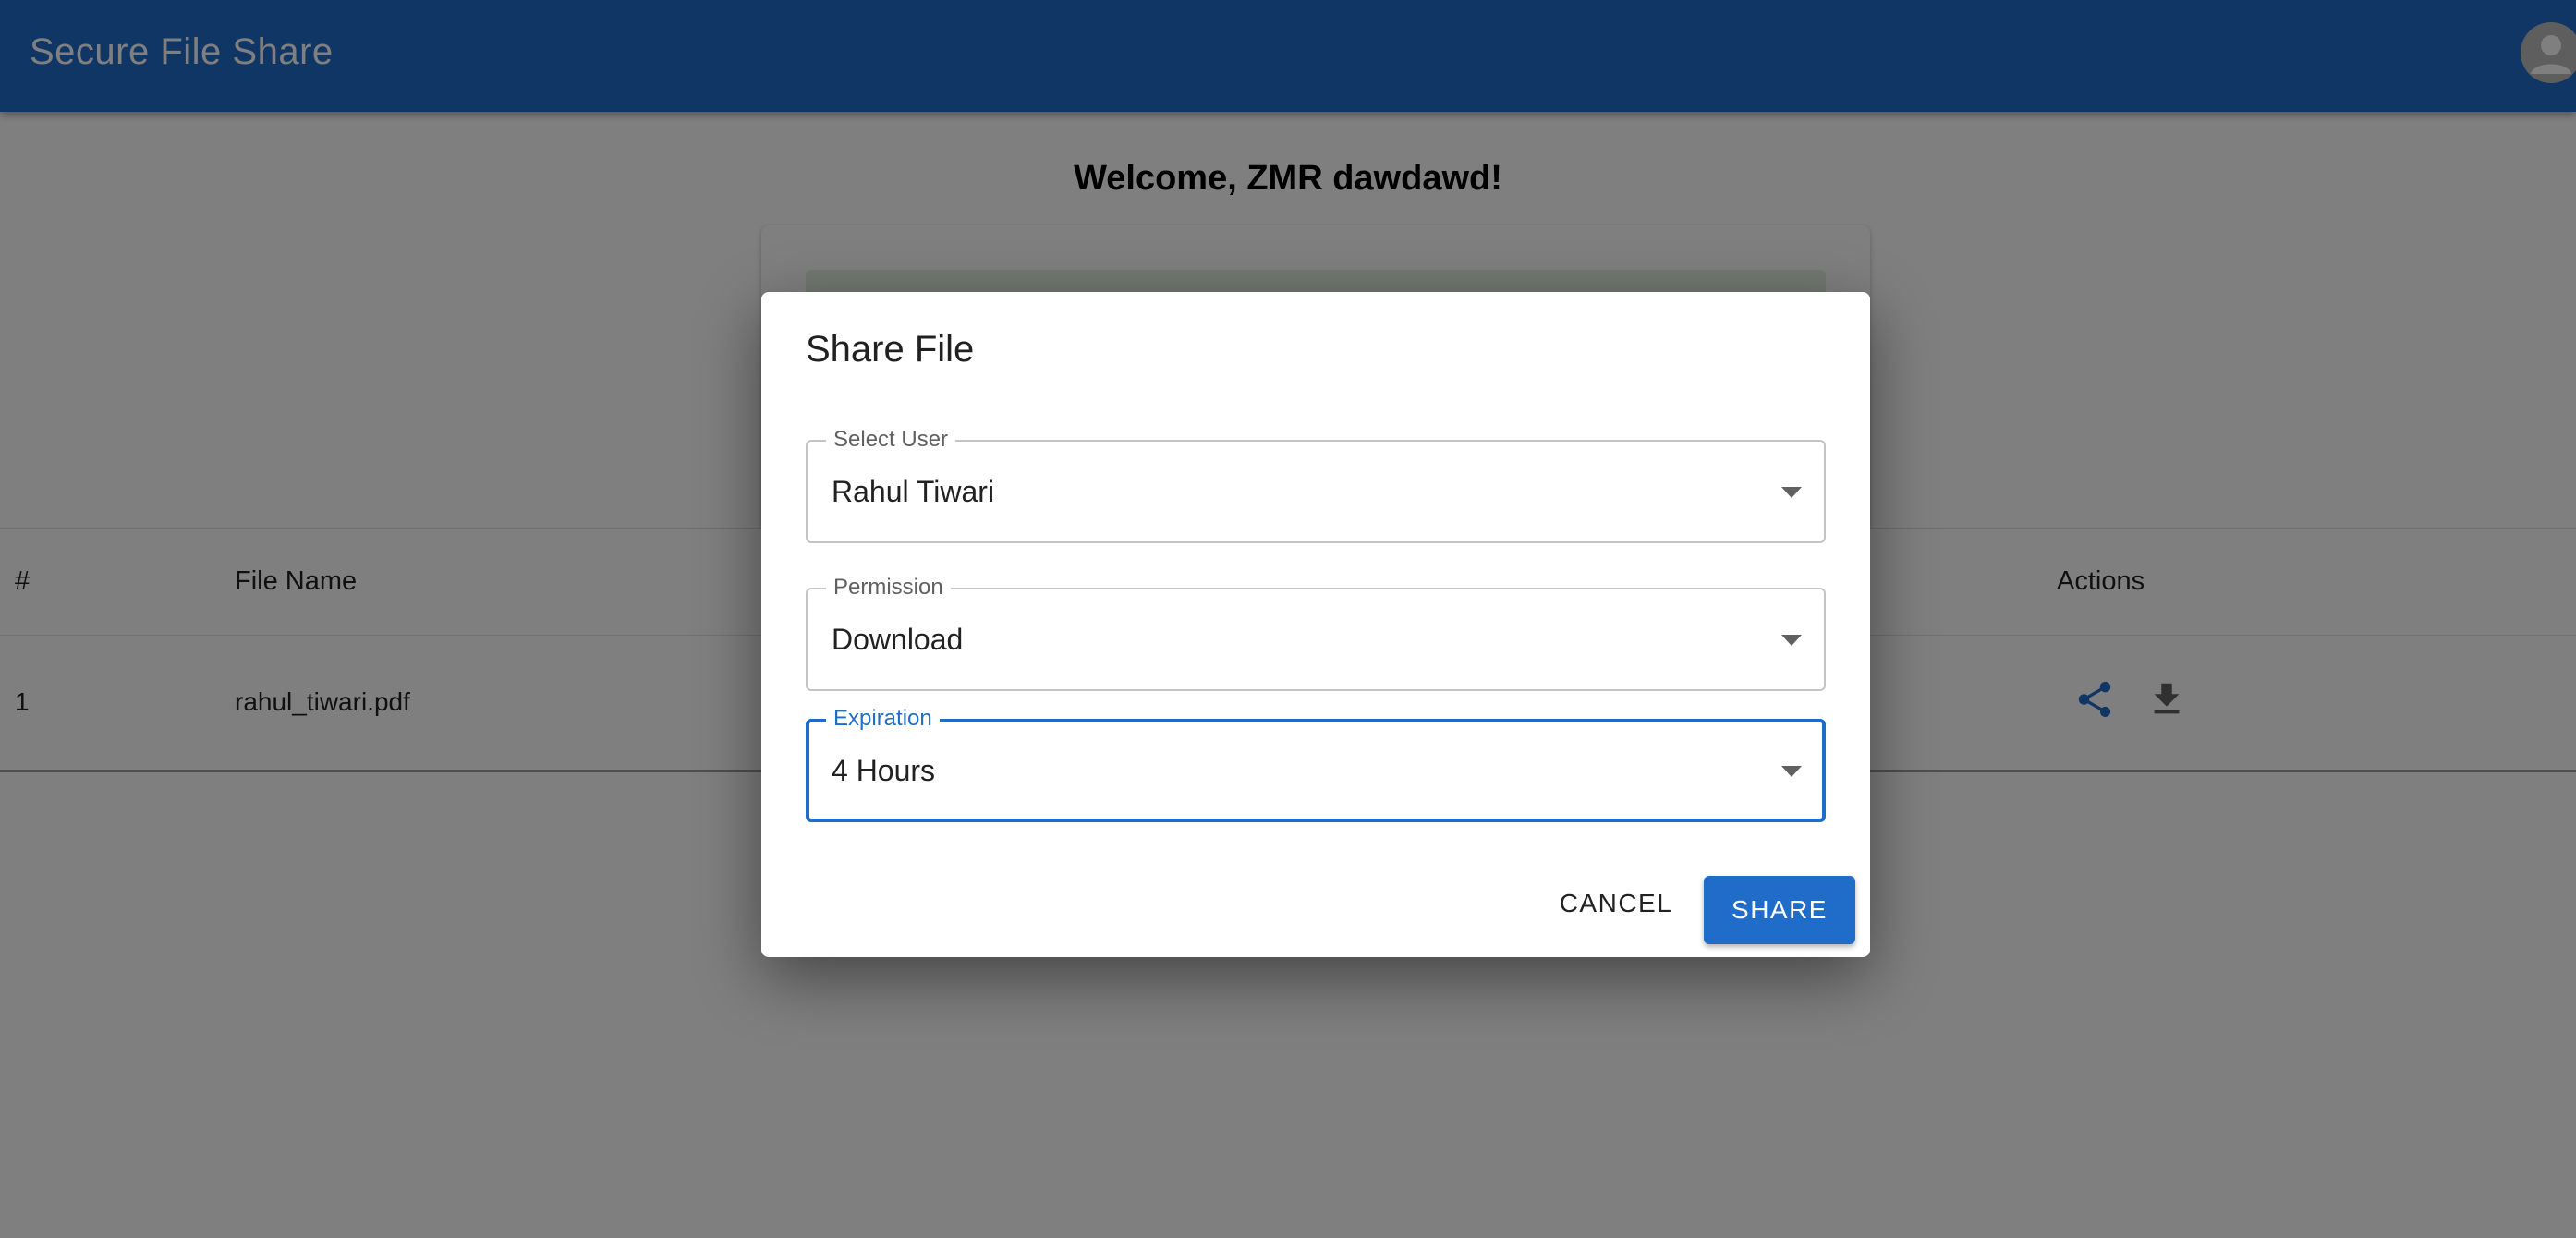 Image resolution: width=2576 pixels, height=1238 pixels. I want to click on permission-dropdown: Permission Download, so click(1316, 632).